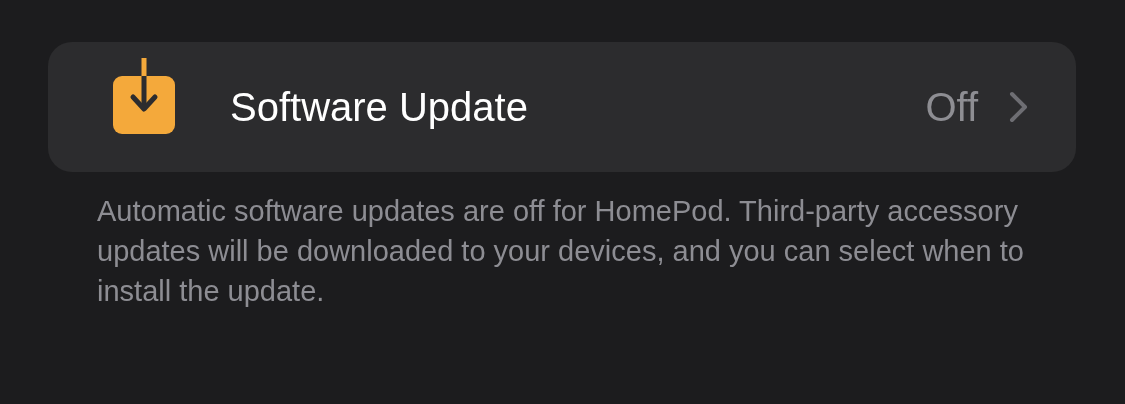 Image resolution: width=1125 pixels, height=404 pixels. I want to click on download-icon, so click(144, 97).